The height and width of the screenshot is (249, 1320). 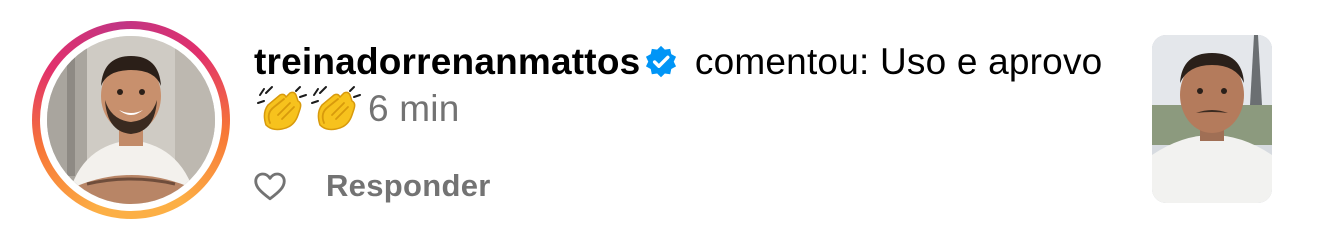 What do you see at coordinates (661, 61) in the screenshot?
I see `verified-badge-icon` at bounding box center [661, 61].